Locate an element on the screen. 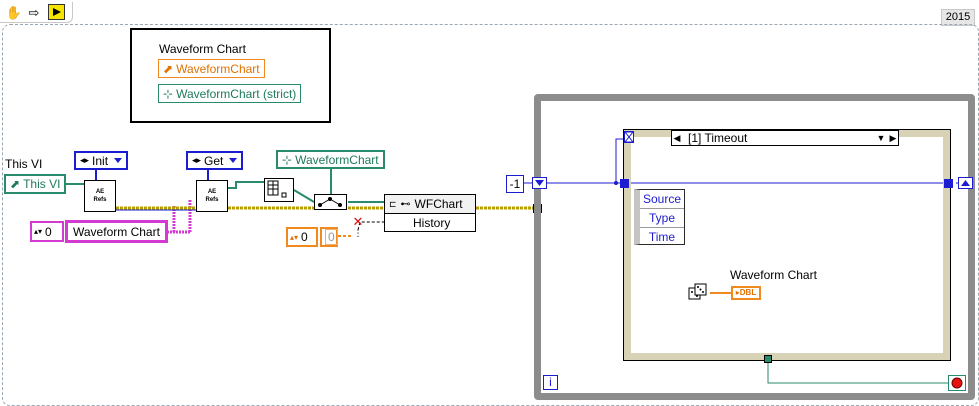  waveform-strict-ref-control: ⊹ WaveformChart (strict) is located at coordinates (230, 93).